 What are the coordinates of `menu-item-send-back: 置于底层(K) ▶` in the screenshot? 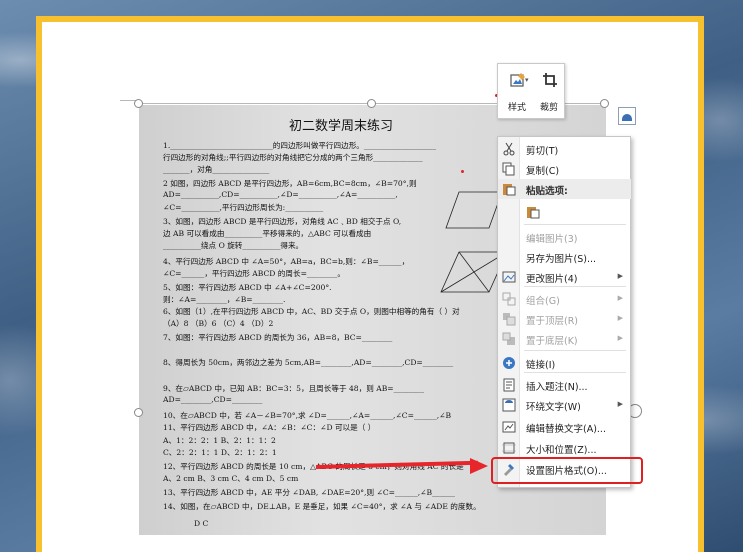 It's located at (564, 339).